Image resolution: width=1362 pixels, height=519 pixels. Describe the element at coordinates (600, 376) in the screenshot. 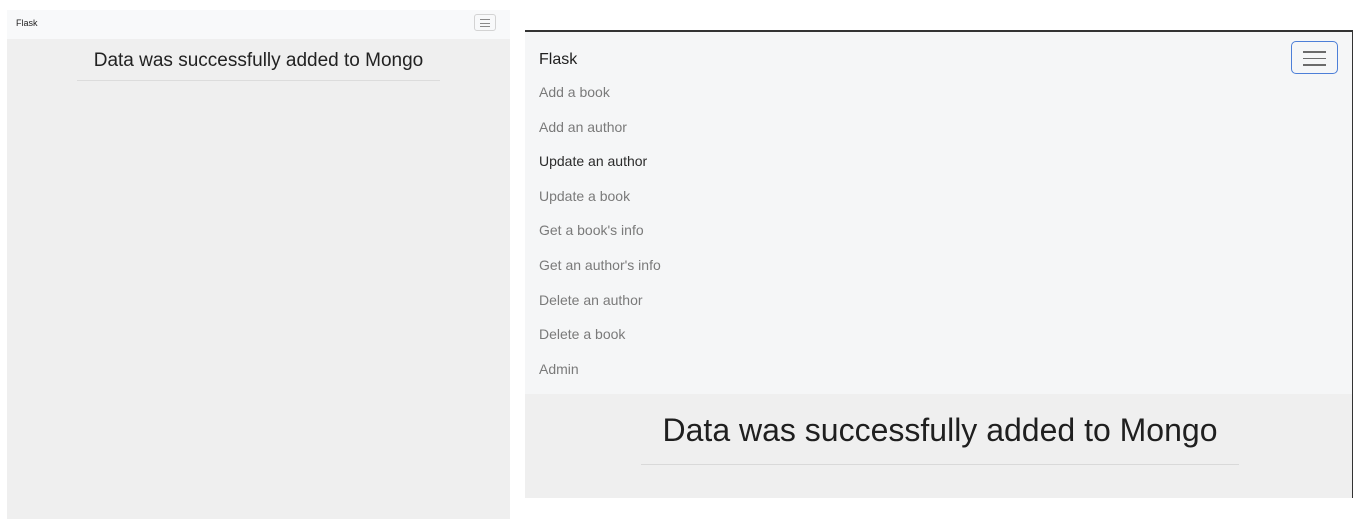

I see `nav-item-admin: Admin` at that location.